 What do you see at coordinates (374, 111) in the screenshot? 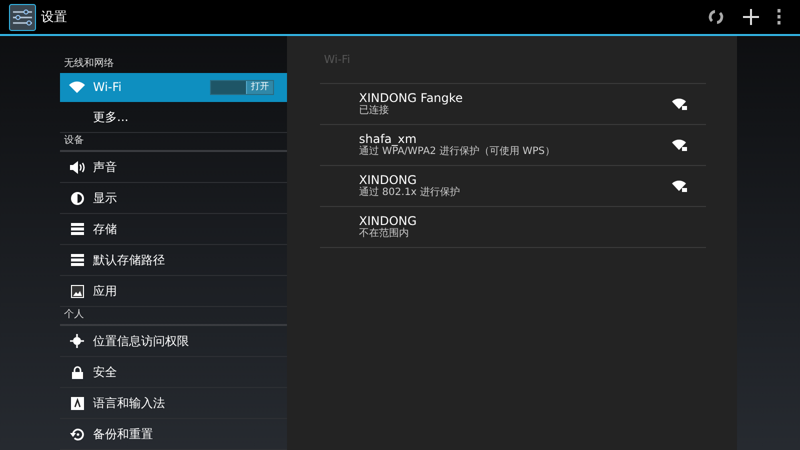
I see `network-status: 已连接` at bounding box center [374, 111].